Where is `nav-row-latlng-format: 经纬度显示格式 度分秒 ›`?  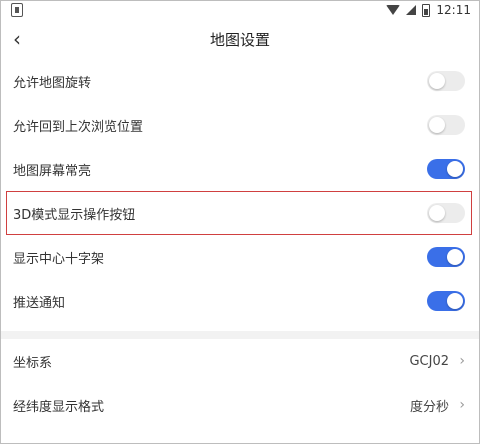
nav-row-latlng-format: 经纬度显示格式 度分秒 › is located at coordinates (240, 405).